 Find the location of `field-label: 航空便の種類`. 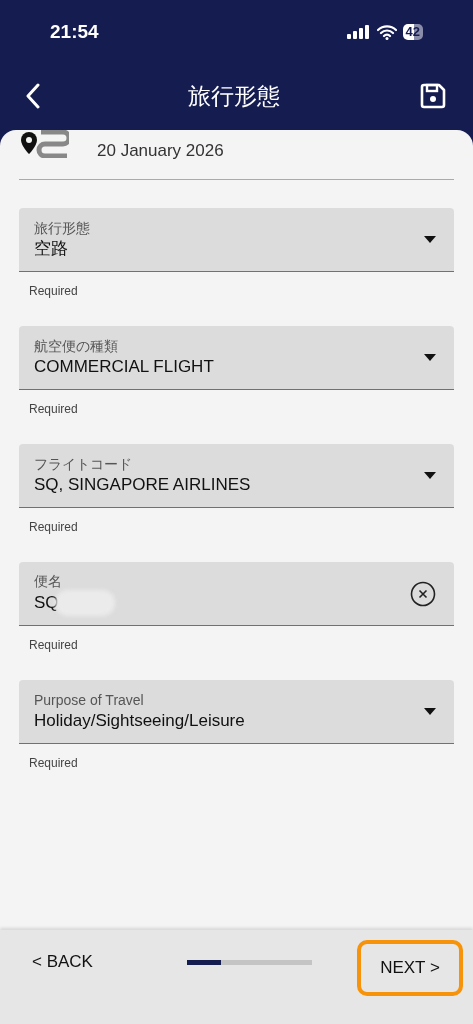

field-label: 航空便の種類 is located at coordinates (76, 345).